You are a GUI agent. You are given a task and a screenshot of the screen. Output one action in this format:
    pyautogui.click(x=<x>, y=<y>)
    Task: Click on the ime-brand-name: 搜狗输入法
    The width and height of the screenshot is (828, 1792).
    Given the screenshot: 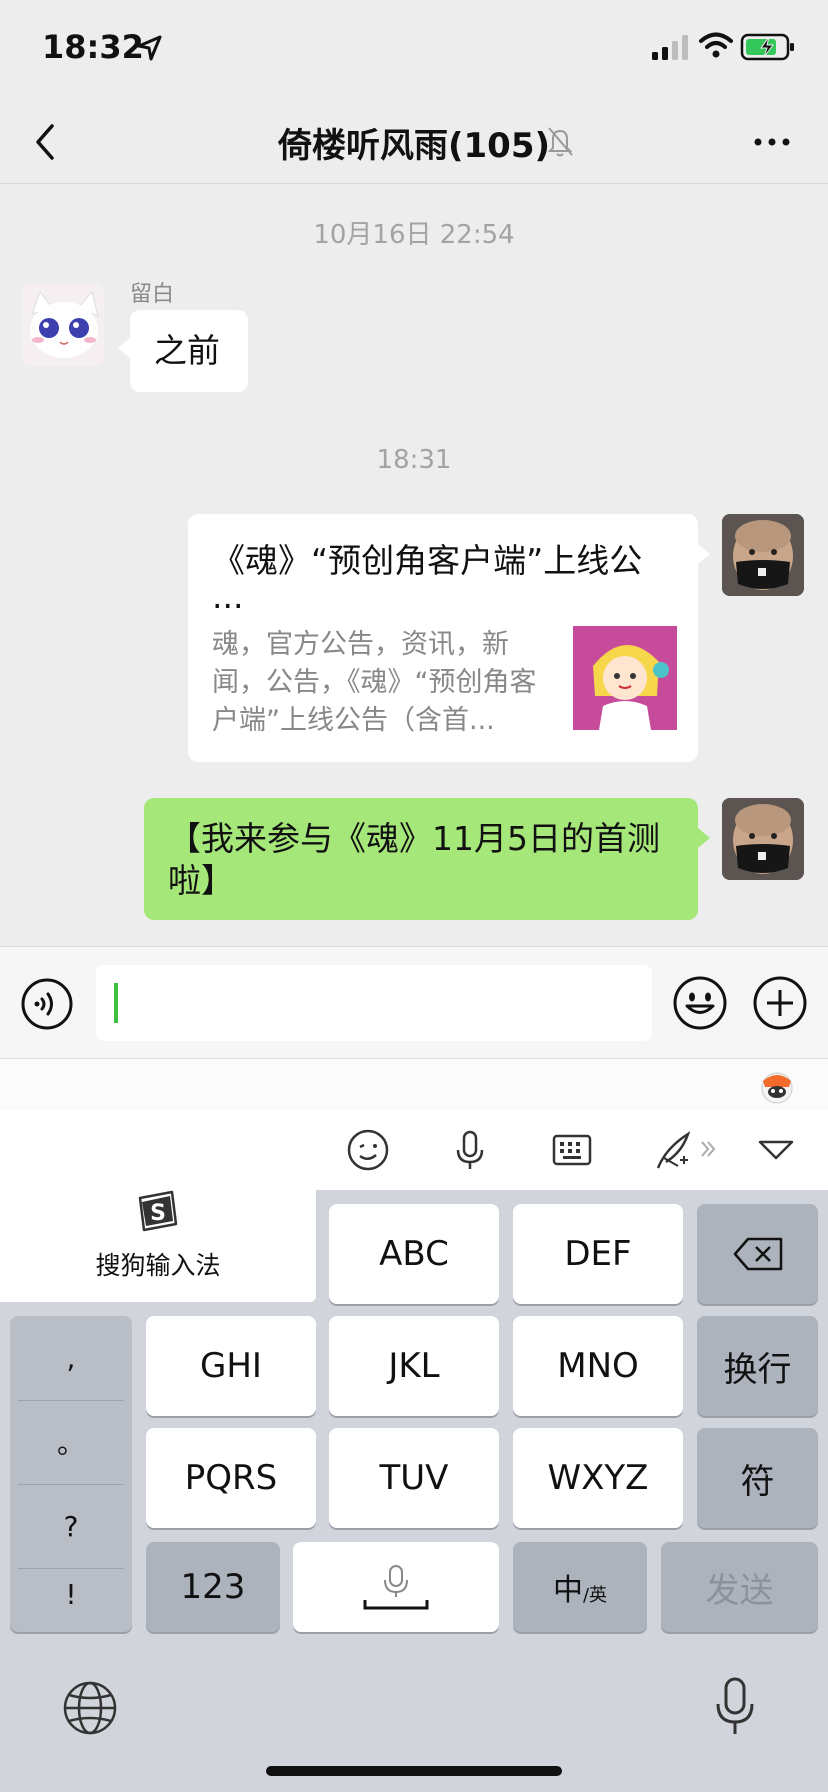 What is the action you would take?
    pyautogui.click(x=158, y=1265)
    